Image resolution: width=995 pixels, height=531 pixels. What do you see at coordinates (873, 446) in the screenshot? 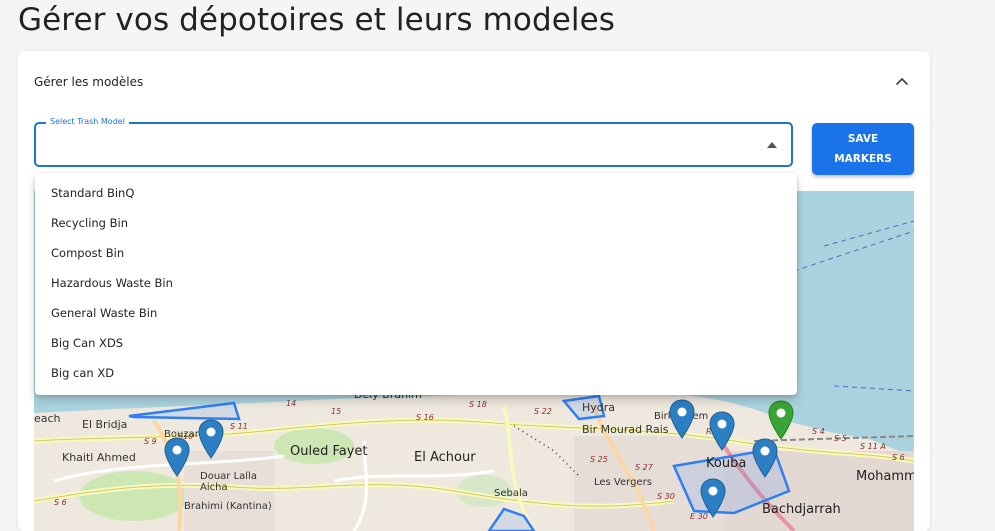
I see `road-label: S 11 A` at bounding box center [873, 446].